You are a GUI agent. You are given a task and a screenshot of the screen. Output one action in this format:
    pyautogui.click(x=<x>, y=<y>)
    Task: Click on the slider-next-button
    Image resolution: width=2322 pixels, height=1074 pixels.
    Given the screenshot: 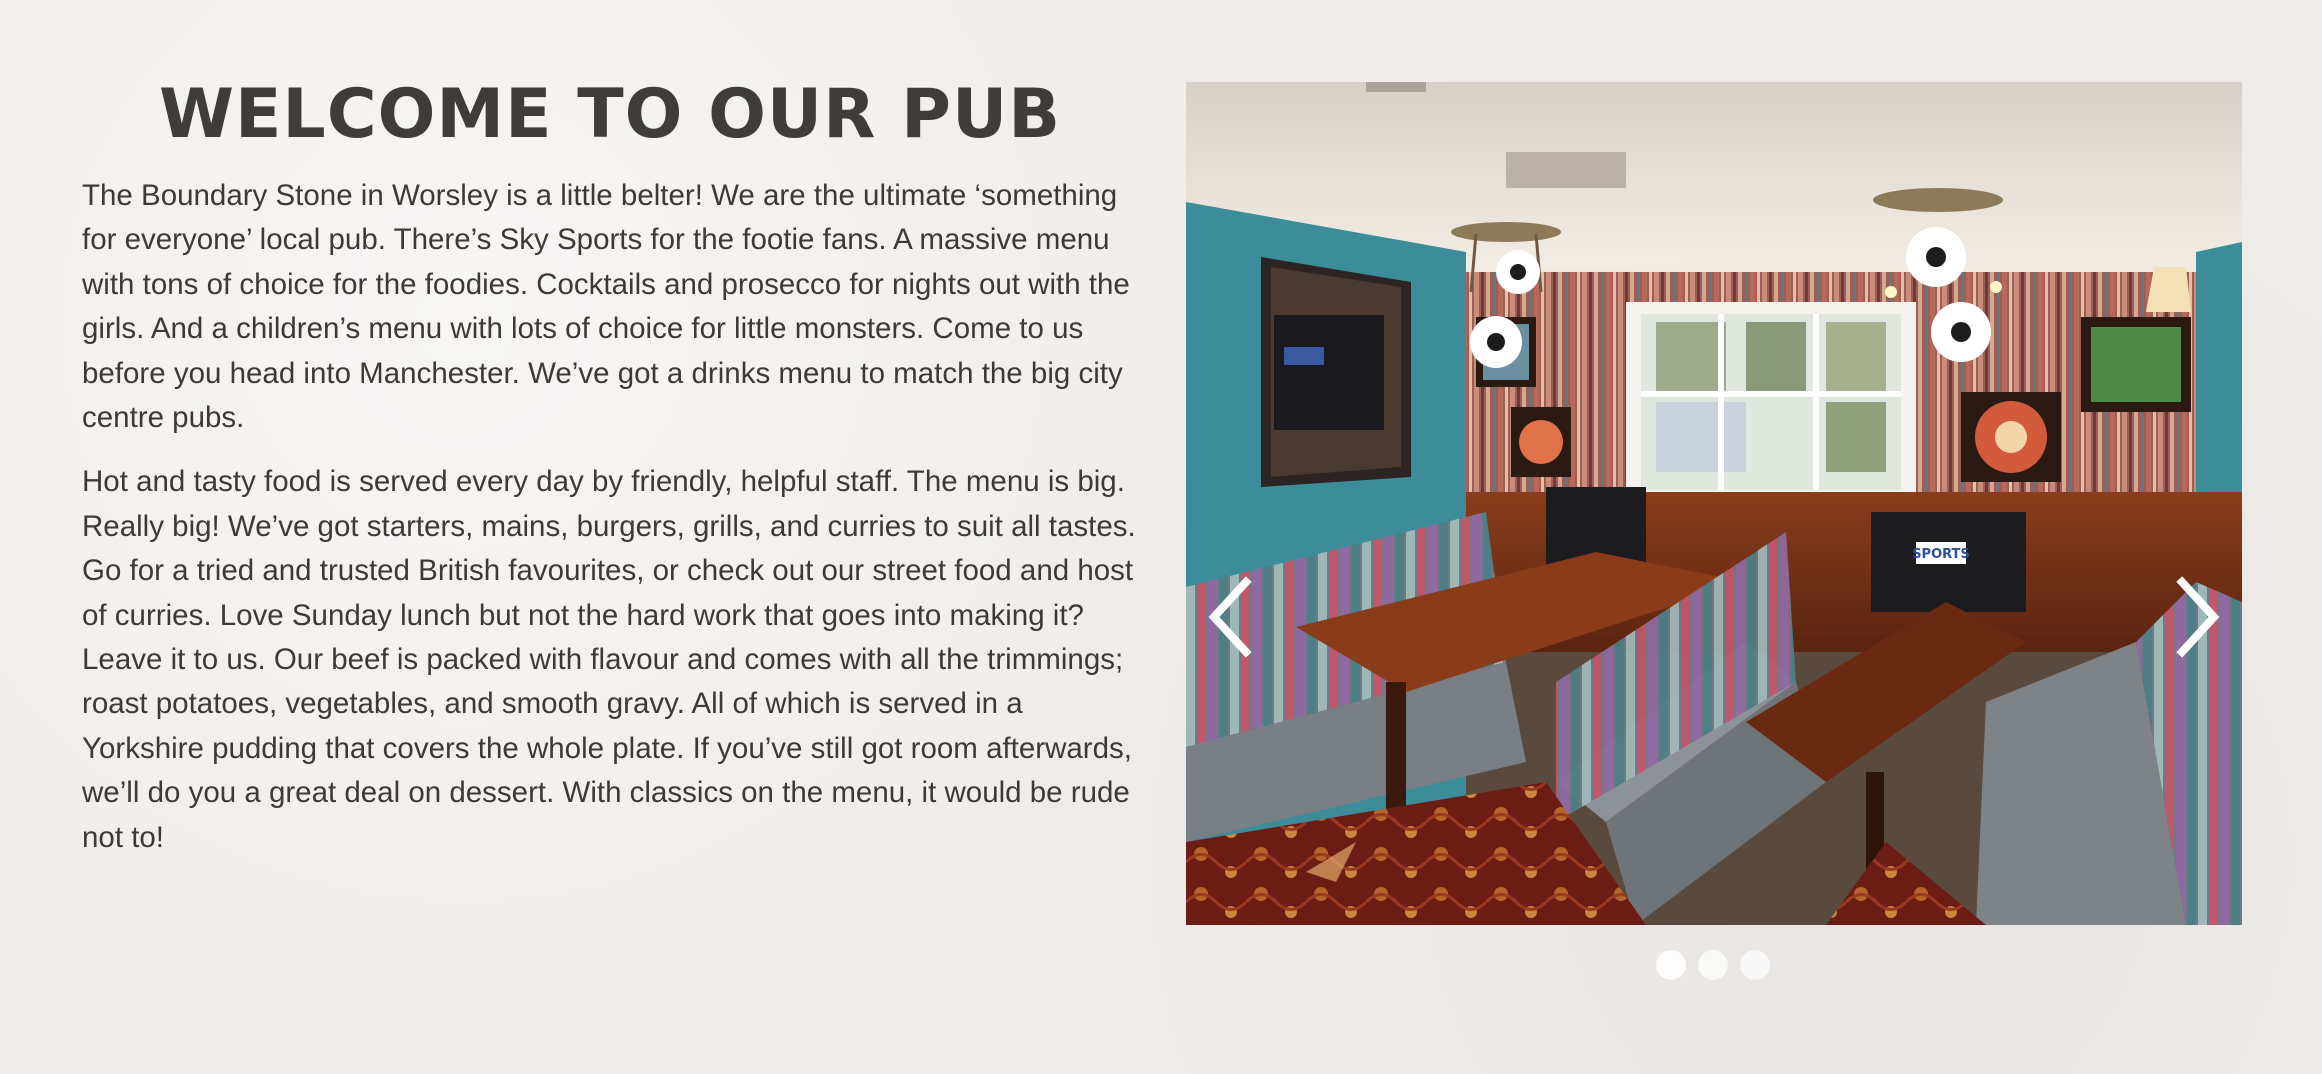 What is the action you would take?
    pyautogui.click(x=2192, y=617)
    